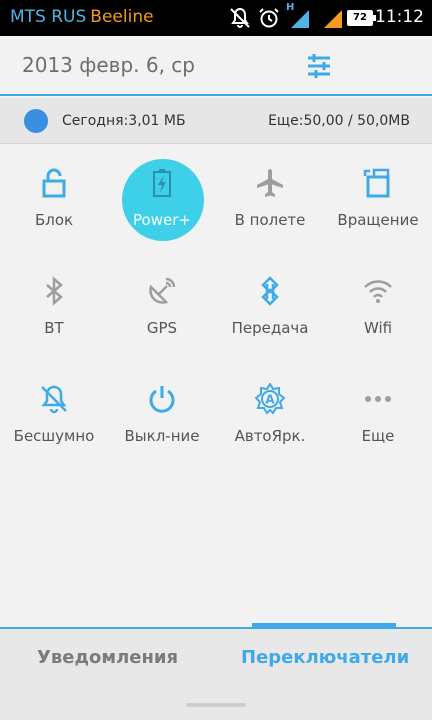  Describe the element at coordinates (378, 436) in the screenshot. I see `toggle-label: Еще` at that location.